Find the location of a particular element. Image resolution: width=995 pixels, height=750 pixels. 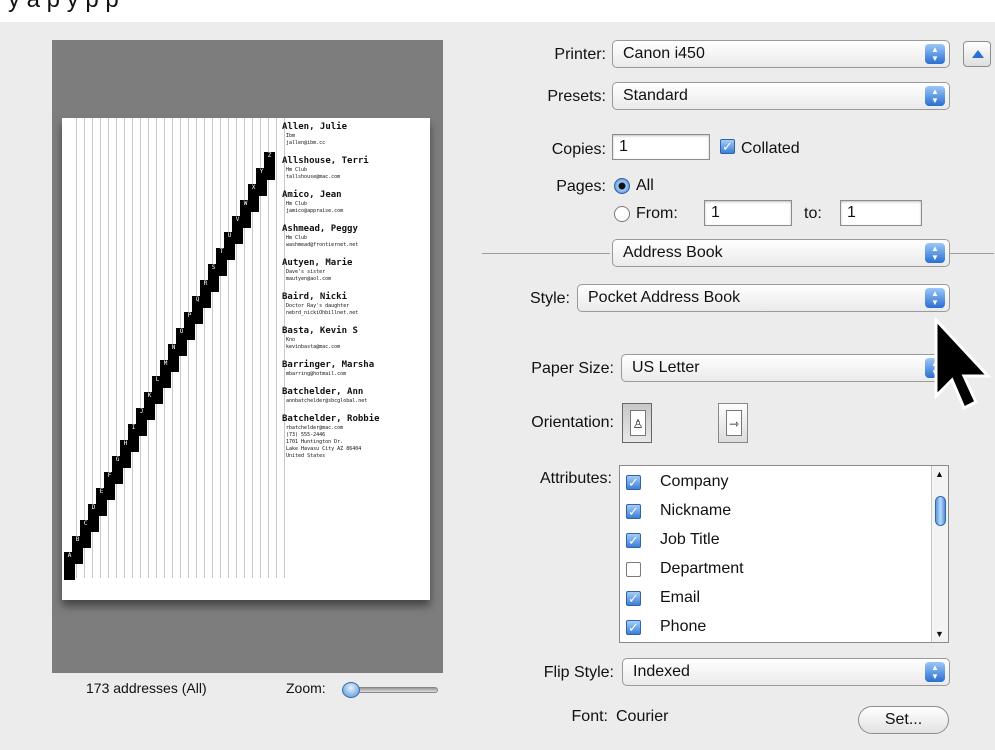

orientation-label: Orientation: is located at coordinates (572, 422).